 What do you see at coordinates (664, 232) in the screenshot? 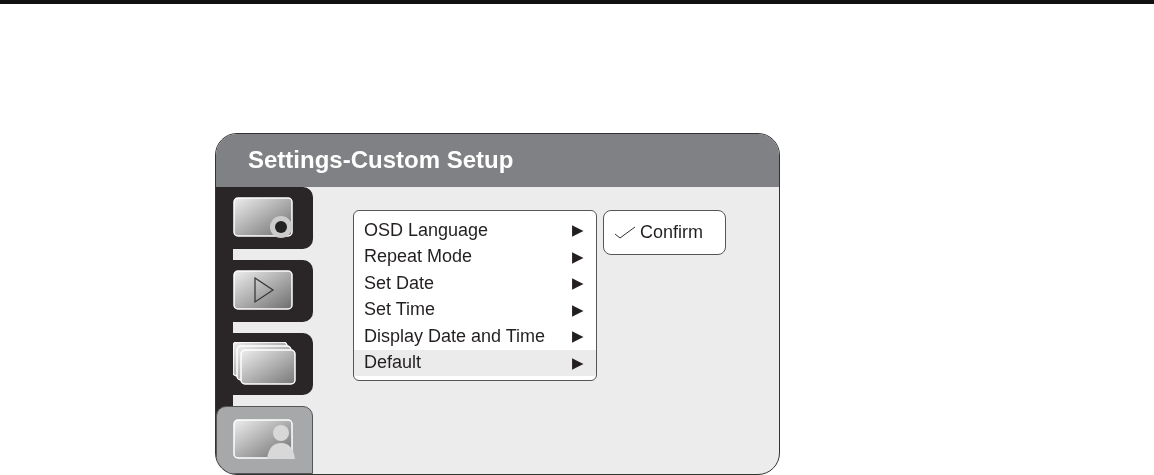
I see `confirm-button: Confirm` at bounding box center [664, 232].